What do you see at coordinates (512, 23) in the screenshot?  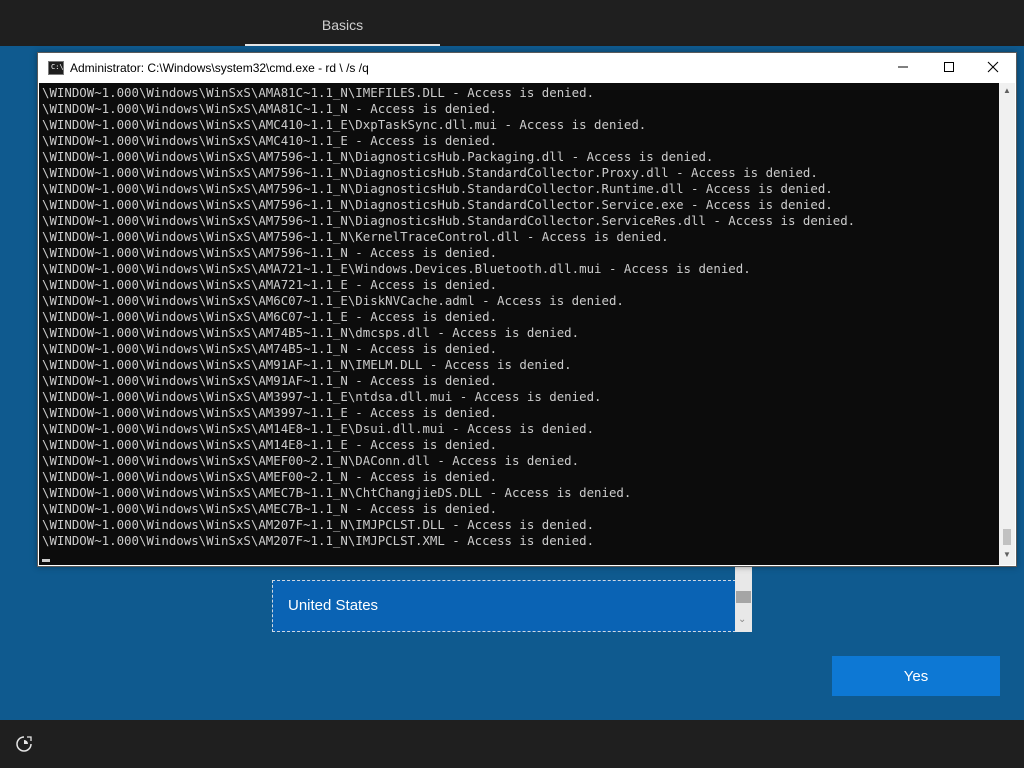 I see `oobe-top-bar: Basics` at bounding box center [512, 23].